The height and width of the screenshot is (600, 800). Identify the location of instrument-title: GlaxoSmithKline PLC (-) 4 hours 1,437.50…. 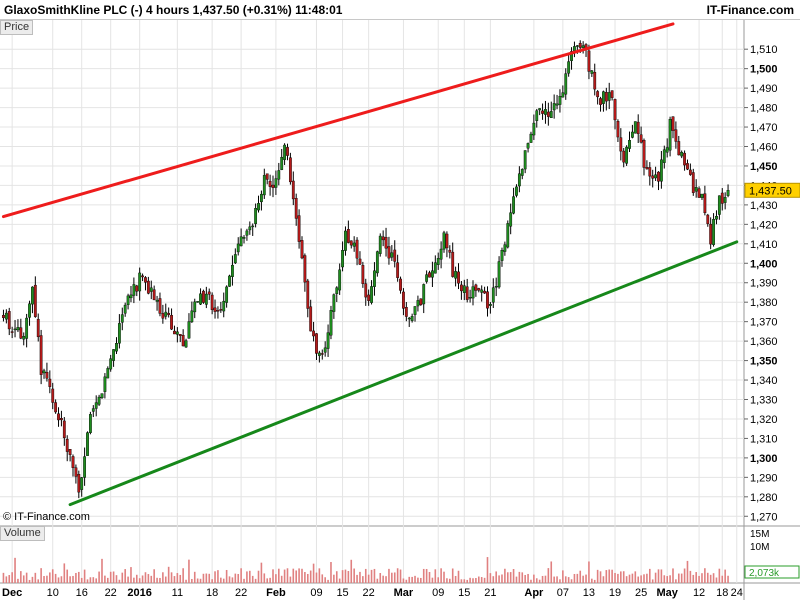
(173, 10).